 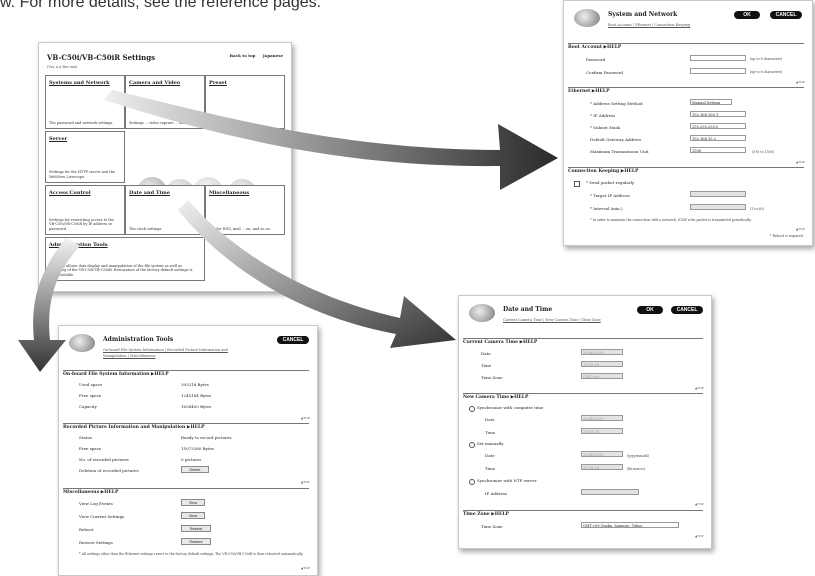 What do you see at coordinates (81, 122) in the screenshot?
I see `menu-cell-desc: The password and network settings.` at bounding box center [81, 122].